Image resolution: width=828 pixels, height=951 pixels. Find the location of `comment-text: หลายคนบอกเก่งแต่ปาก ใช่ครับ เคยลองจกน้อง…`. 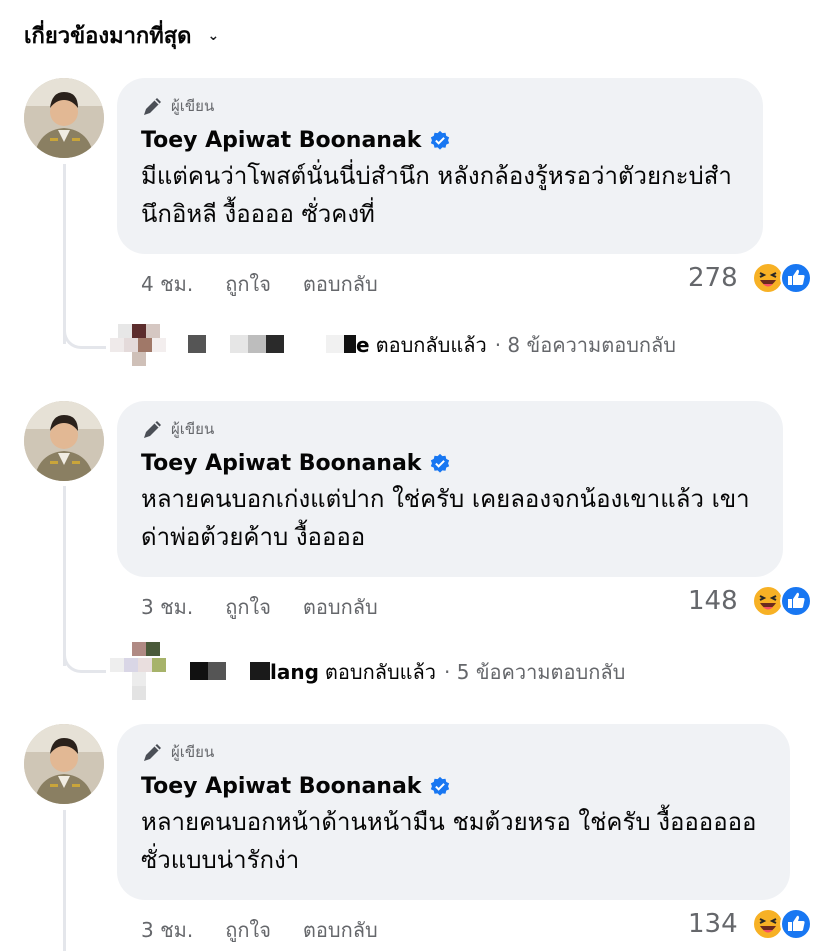

comment-text: หลายคนบอกเก่งแต่ปาก ใช่ครับ เคยลองจกน้อง… is located at coordinates (445, 518).